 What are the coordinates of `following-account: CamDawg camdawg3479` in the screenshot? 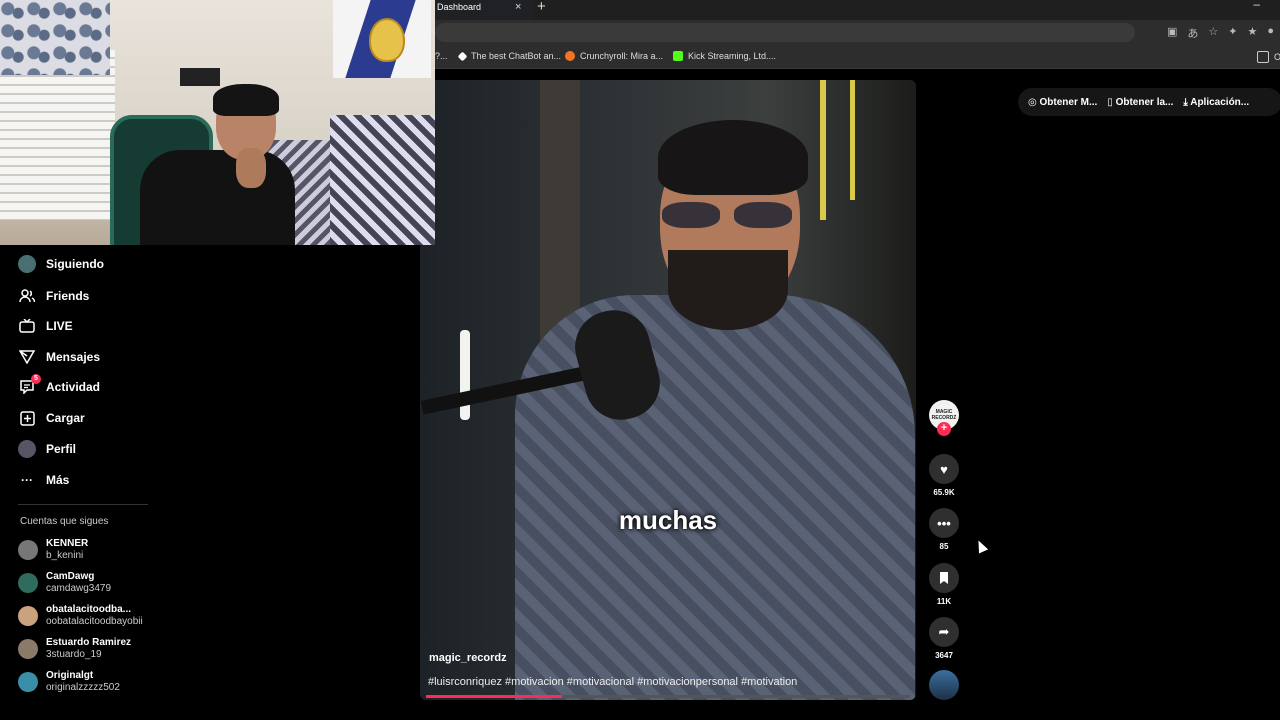 It's located at (64, 583).